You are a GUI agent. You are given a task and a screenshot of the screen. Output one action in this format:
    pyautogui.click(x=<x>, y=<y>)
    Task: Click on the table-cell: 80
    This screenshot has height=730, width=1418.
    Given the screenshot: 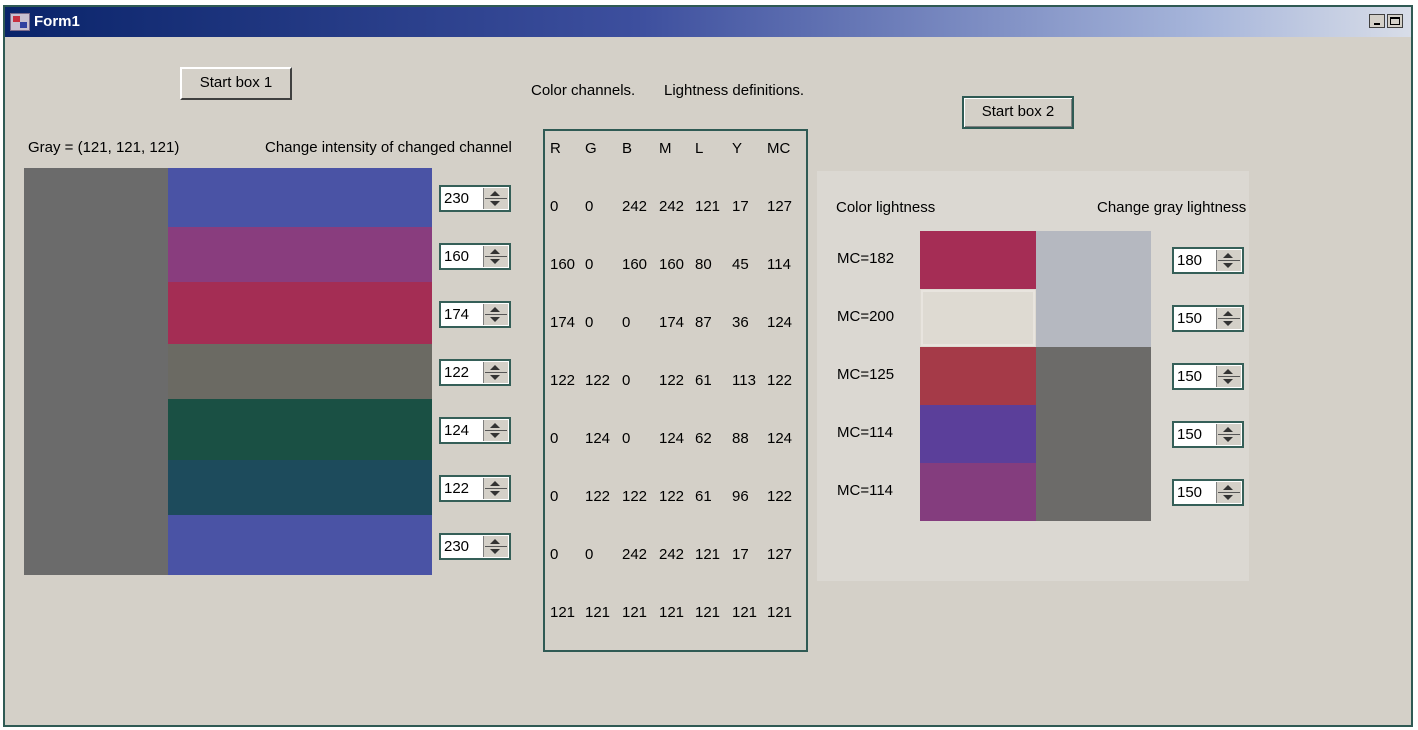 What is the action you would take?
    pyautogui.click(x=703, y=264)
    